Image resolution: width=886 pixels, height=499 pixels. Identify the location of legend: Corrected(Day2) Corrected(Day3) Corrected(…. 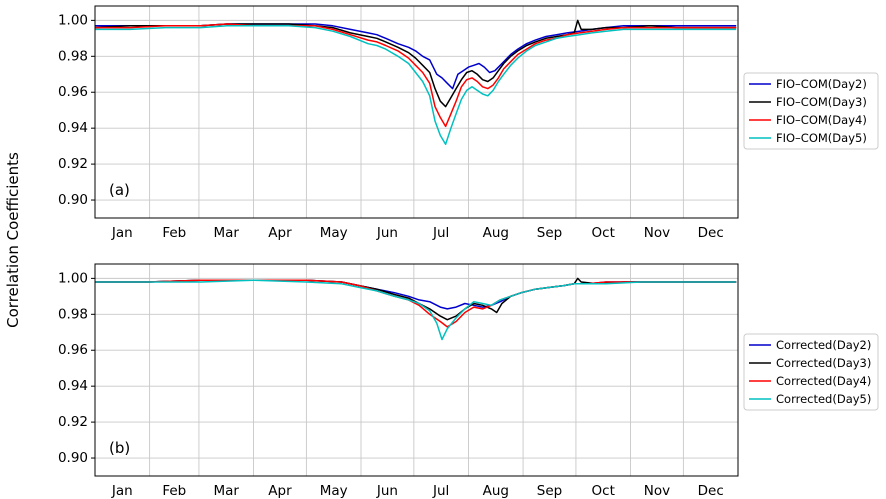
(811, 372).